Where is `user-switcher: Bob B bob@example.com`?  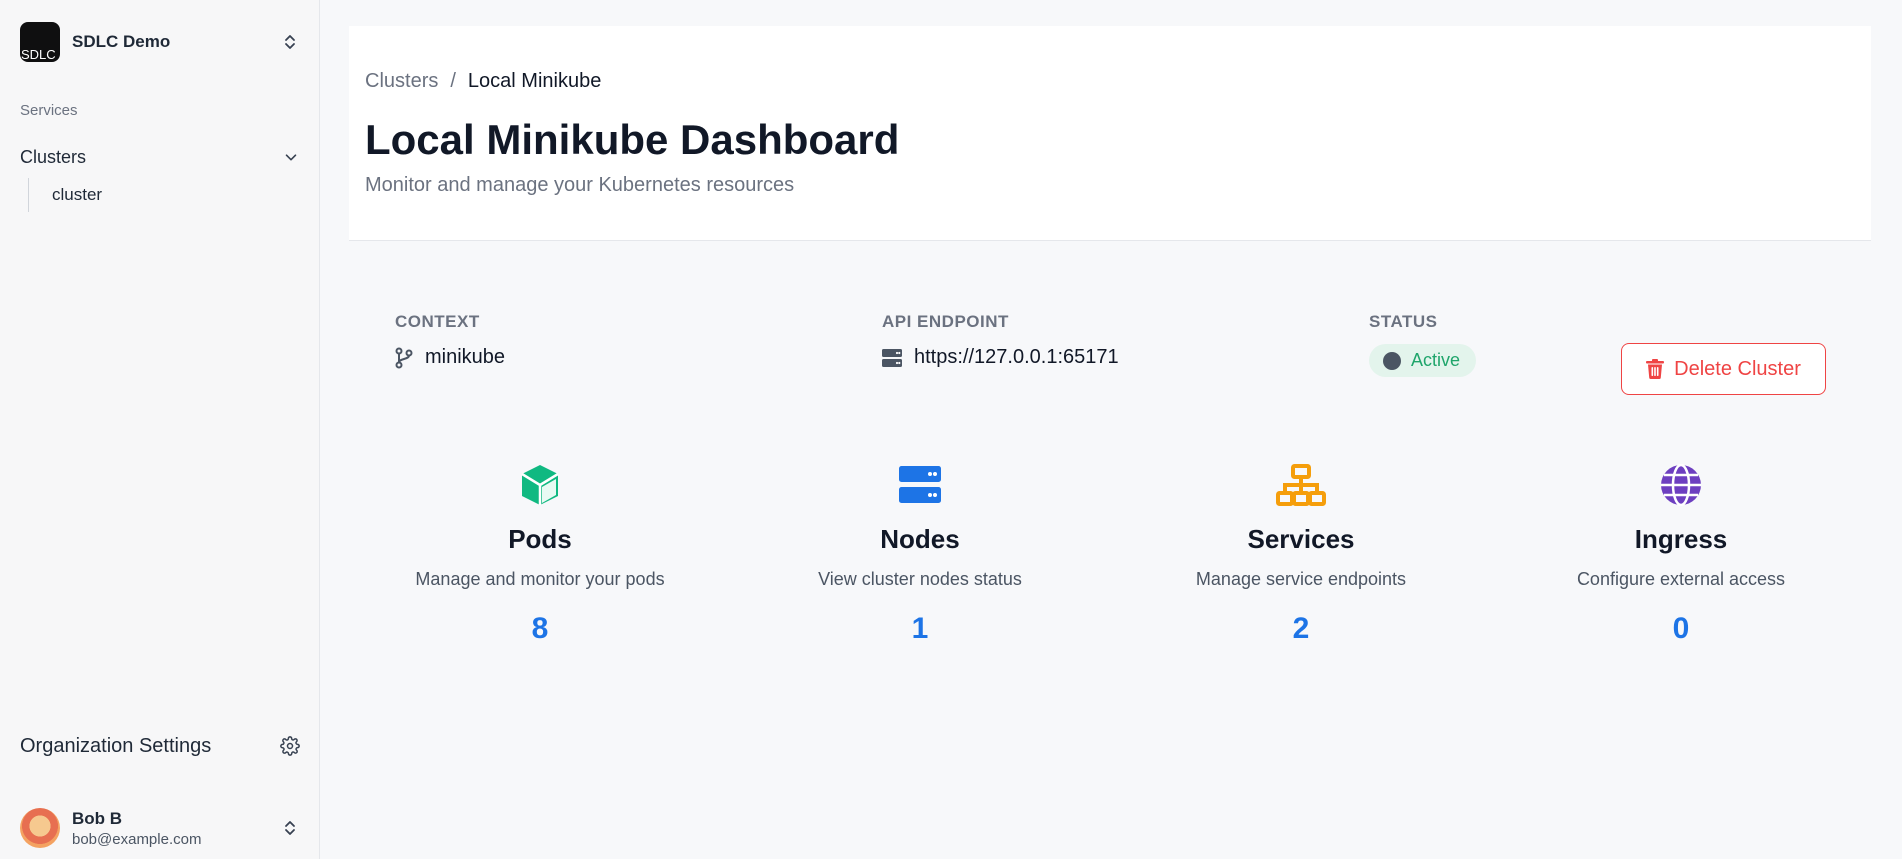 user-switcher: Bob B bob@example.com is located at coordinates (160, 828).